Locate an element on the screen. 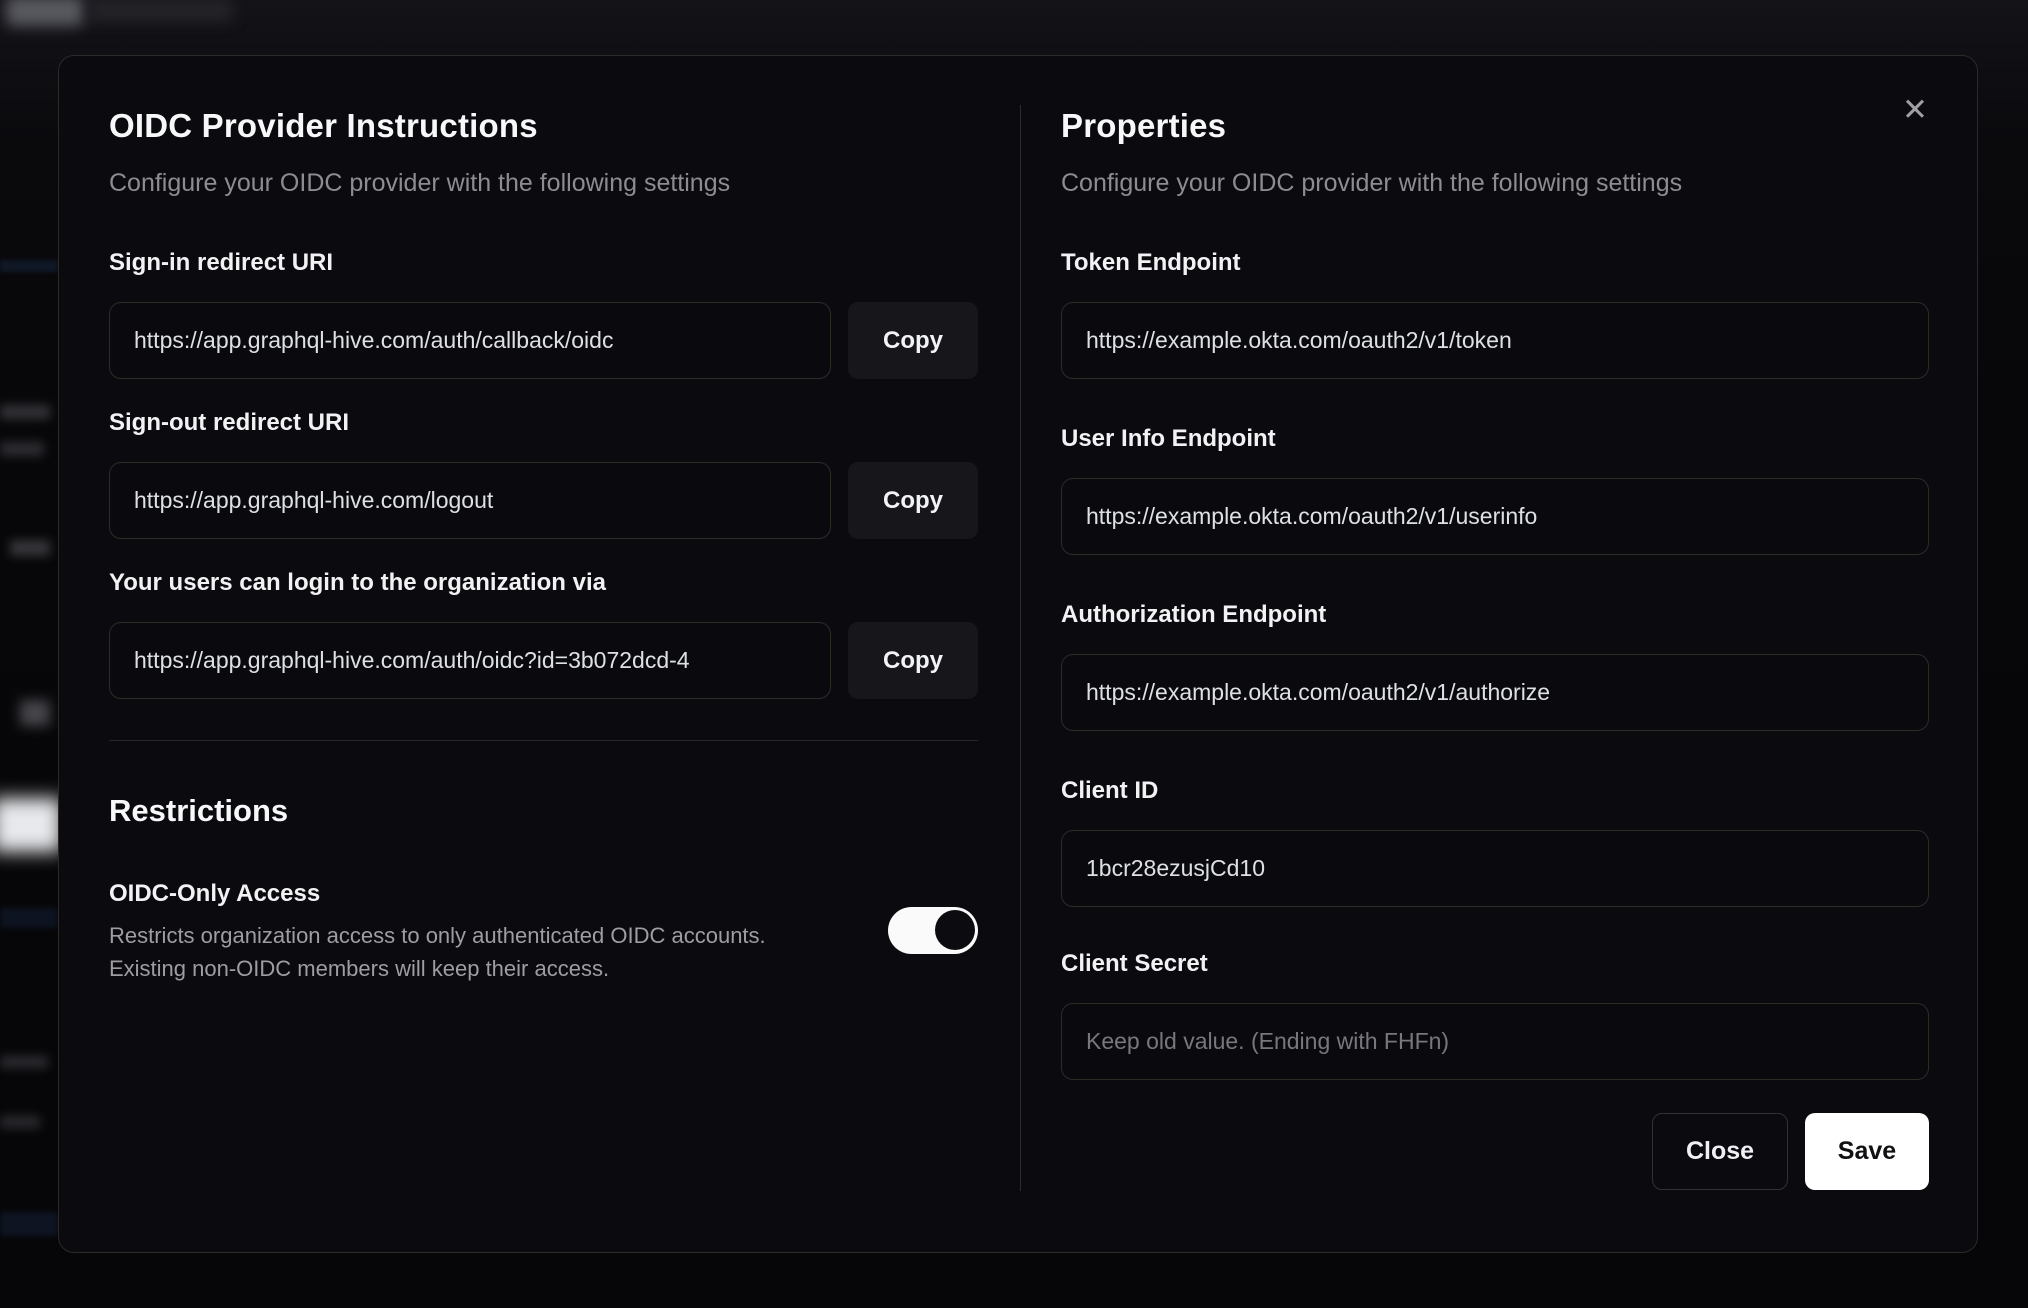 The width and height of the screenshot is (2028, 1308). oidc-only-access-toggle is located at coordinates (933, 930).